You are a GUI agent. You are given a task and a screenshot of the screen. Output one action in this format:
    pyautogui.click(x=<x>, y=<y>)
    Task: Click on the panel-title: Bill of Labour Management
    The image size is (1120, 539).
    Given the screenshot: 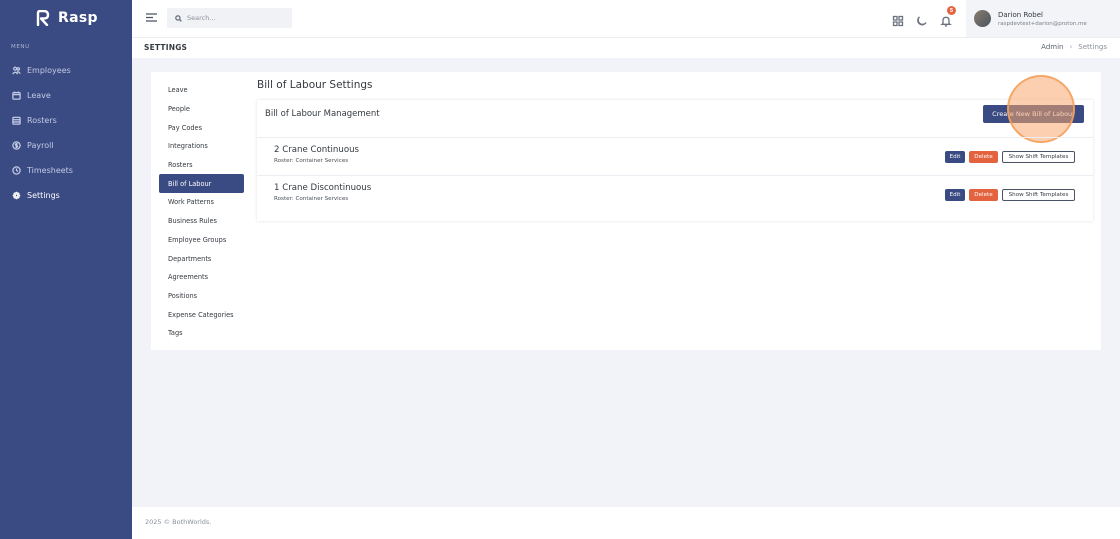 What is the action you would take?
    pyautogui.click(x=322, y=114)
    